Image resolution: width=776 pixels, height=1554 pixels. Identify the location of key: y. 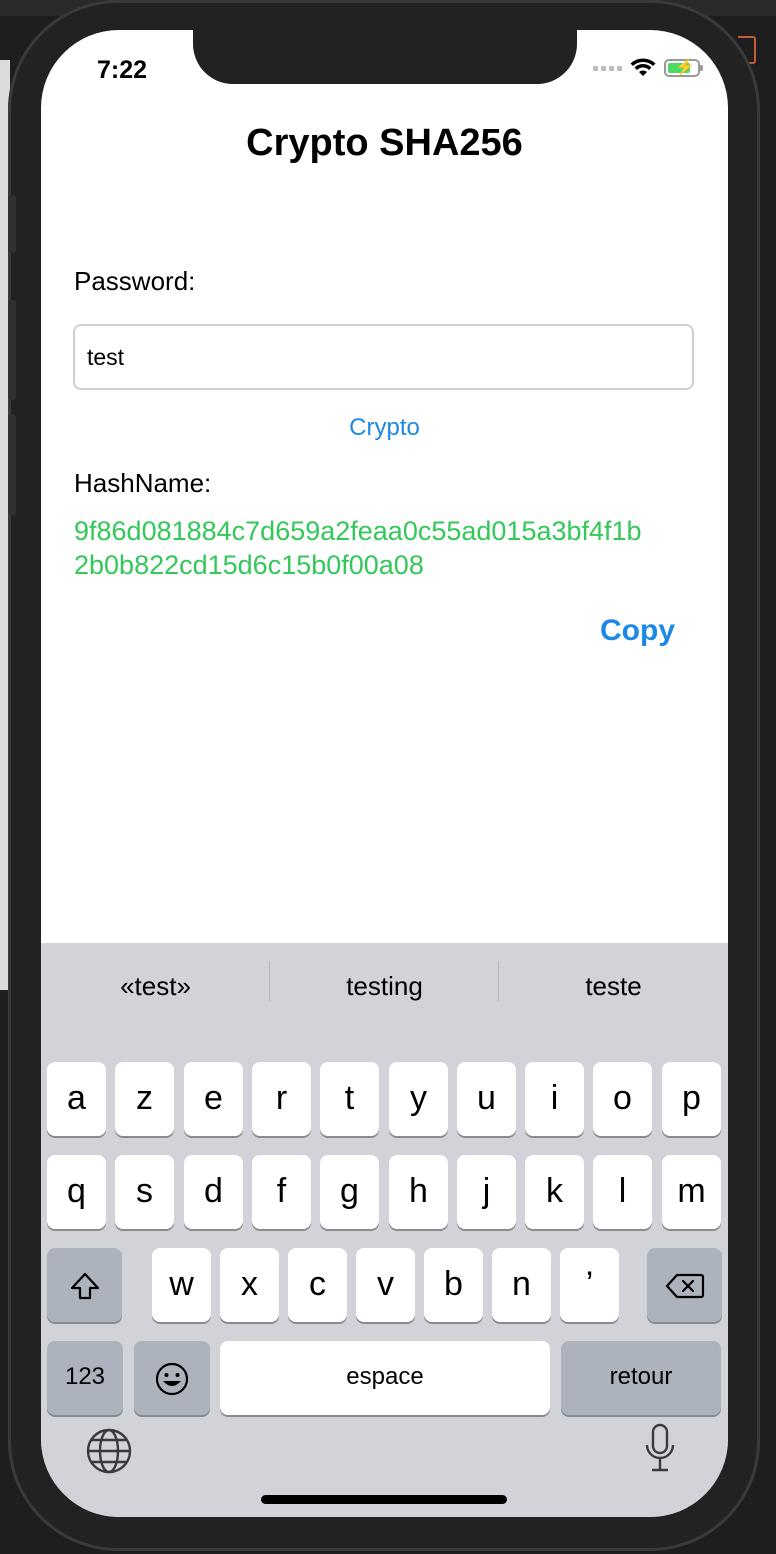
(418, 1099).